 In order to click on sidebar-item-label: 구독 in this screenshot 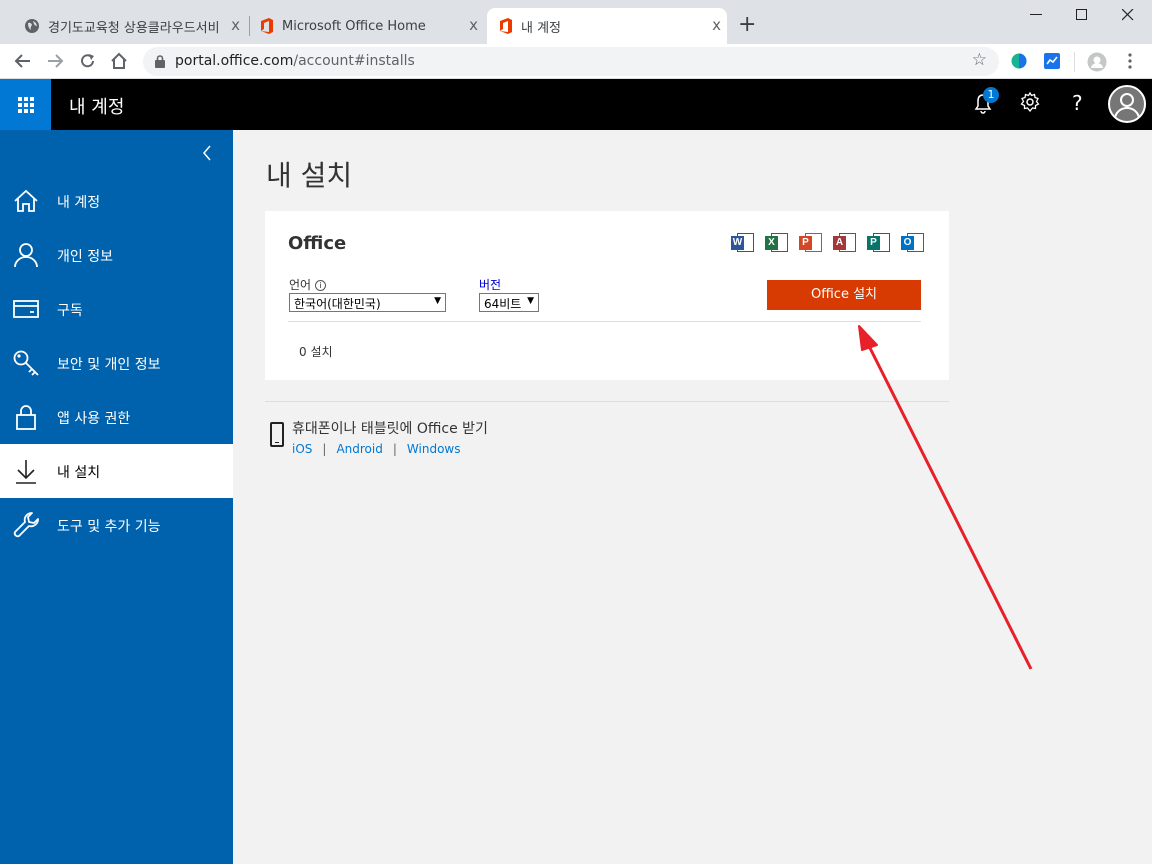, I will do `click(70, 311)`.